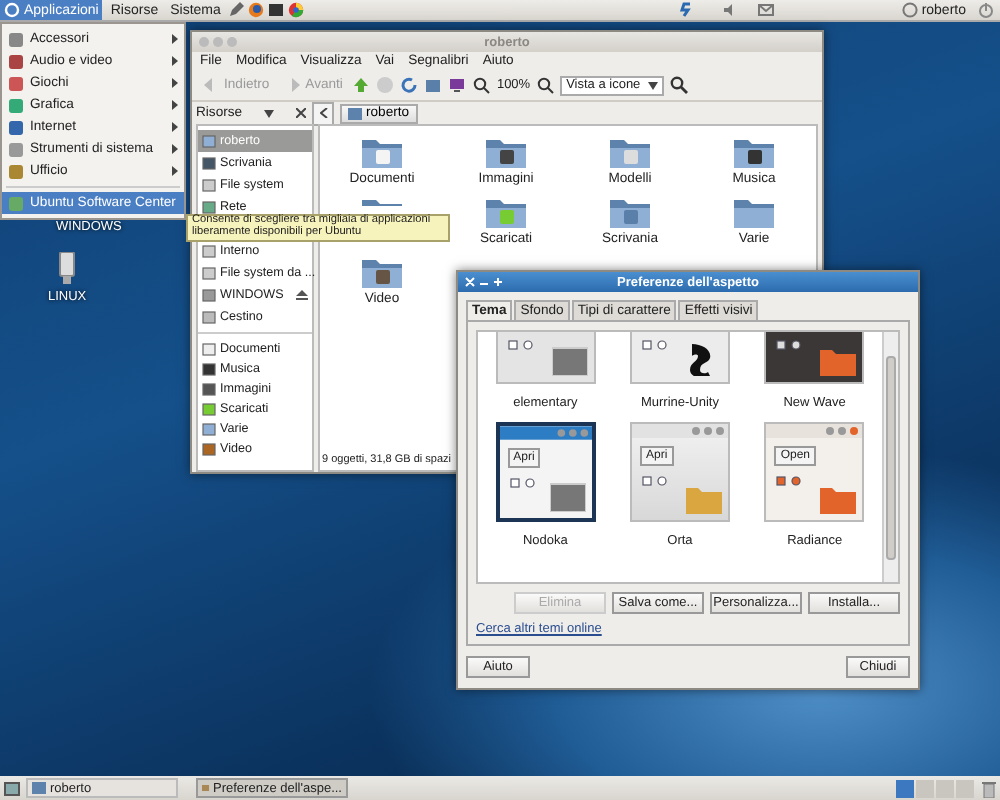  I want to click on user-icon, so click(909, 10).